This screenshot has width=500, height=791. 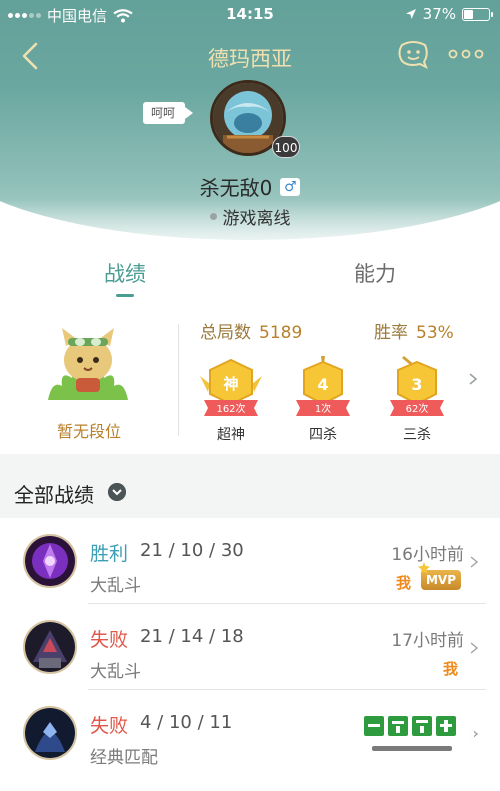 I want to click on battery-icon, so click(x=477, y=14).